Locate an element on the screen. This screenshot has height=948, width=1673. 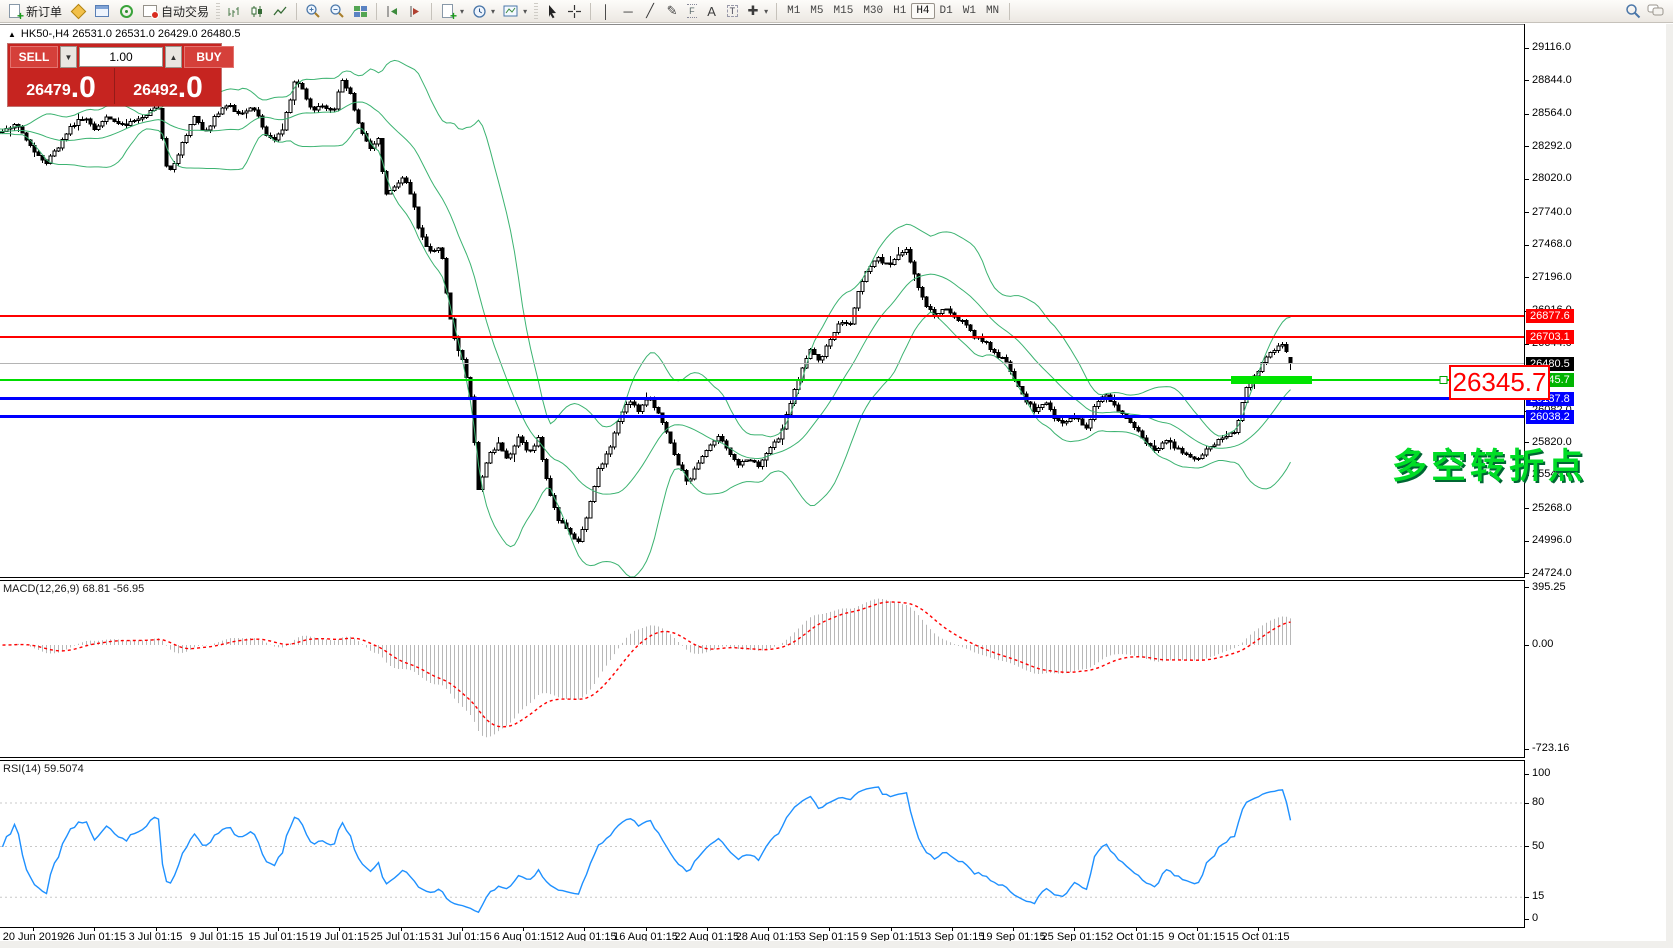
timeframe-buttons: M1 M5 M15 M30 H1 H4 D1 W1 MN is located at coordinates (893, 11).